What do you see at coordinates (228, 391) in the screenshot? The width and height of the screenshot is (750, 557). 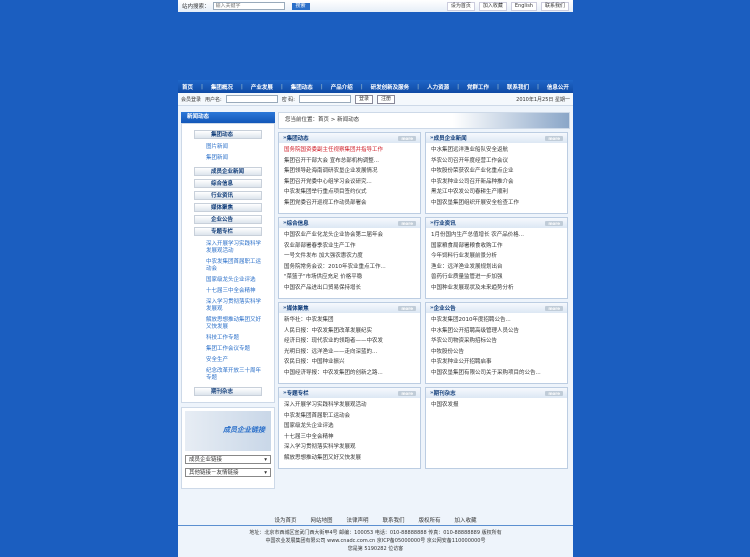 I see `sidebar-category: 期刊杂志` at bounding box center [228, 391].